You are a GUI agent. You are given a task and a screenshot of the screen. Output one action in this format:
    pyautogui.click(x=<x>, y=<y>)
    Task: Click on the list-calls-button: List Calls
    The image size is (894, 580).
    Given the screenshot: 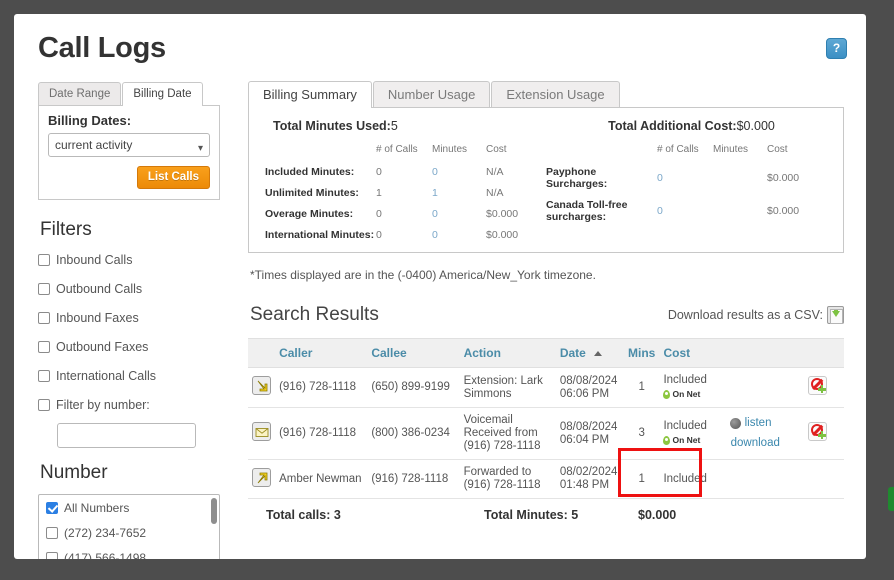 What is the action you would take?
    pyautogui.click(x=173, y=177)
    